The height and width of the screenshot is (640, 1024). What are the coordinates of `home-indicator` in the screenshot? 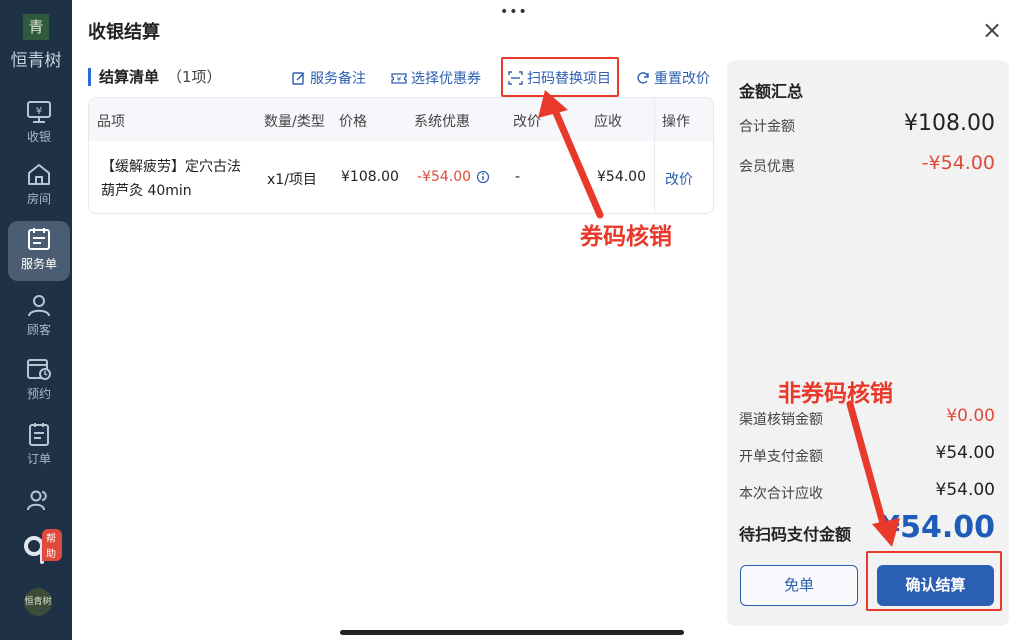 It's located at (512, 632).